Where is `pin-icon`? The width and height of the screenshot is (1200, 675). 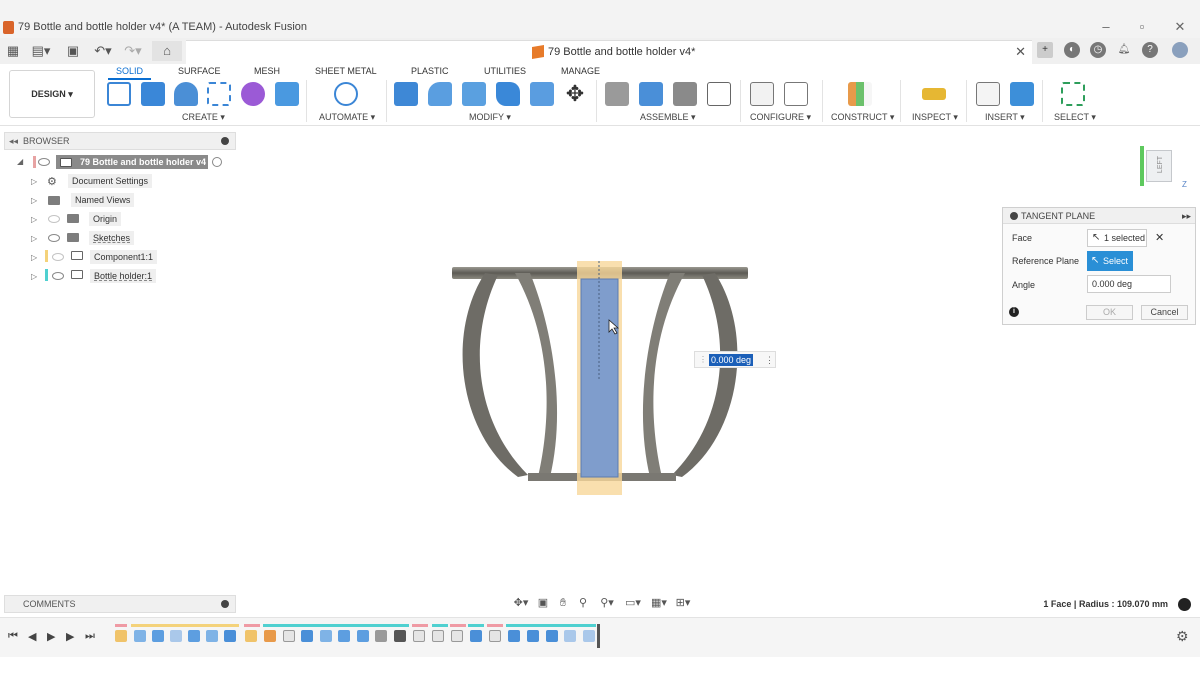 pin-icon is located at coordinates (225, 604).